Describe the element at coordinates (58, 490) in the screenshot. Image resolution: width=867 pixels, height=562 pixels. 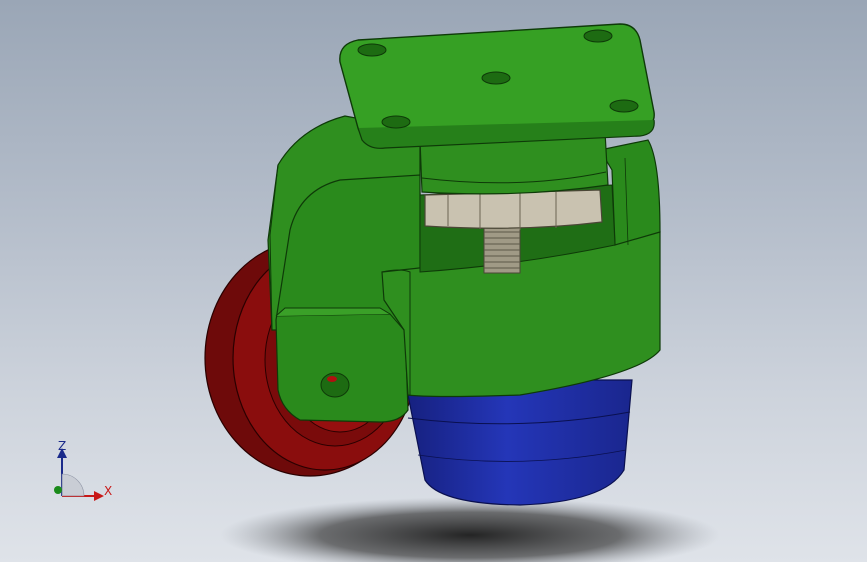
I see `y-axis-dot` at that location.